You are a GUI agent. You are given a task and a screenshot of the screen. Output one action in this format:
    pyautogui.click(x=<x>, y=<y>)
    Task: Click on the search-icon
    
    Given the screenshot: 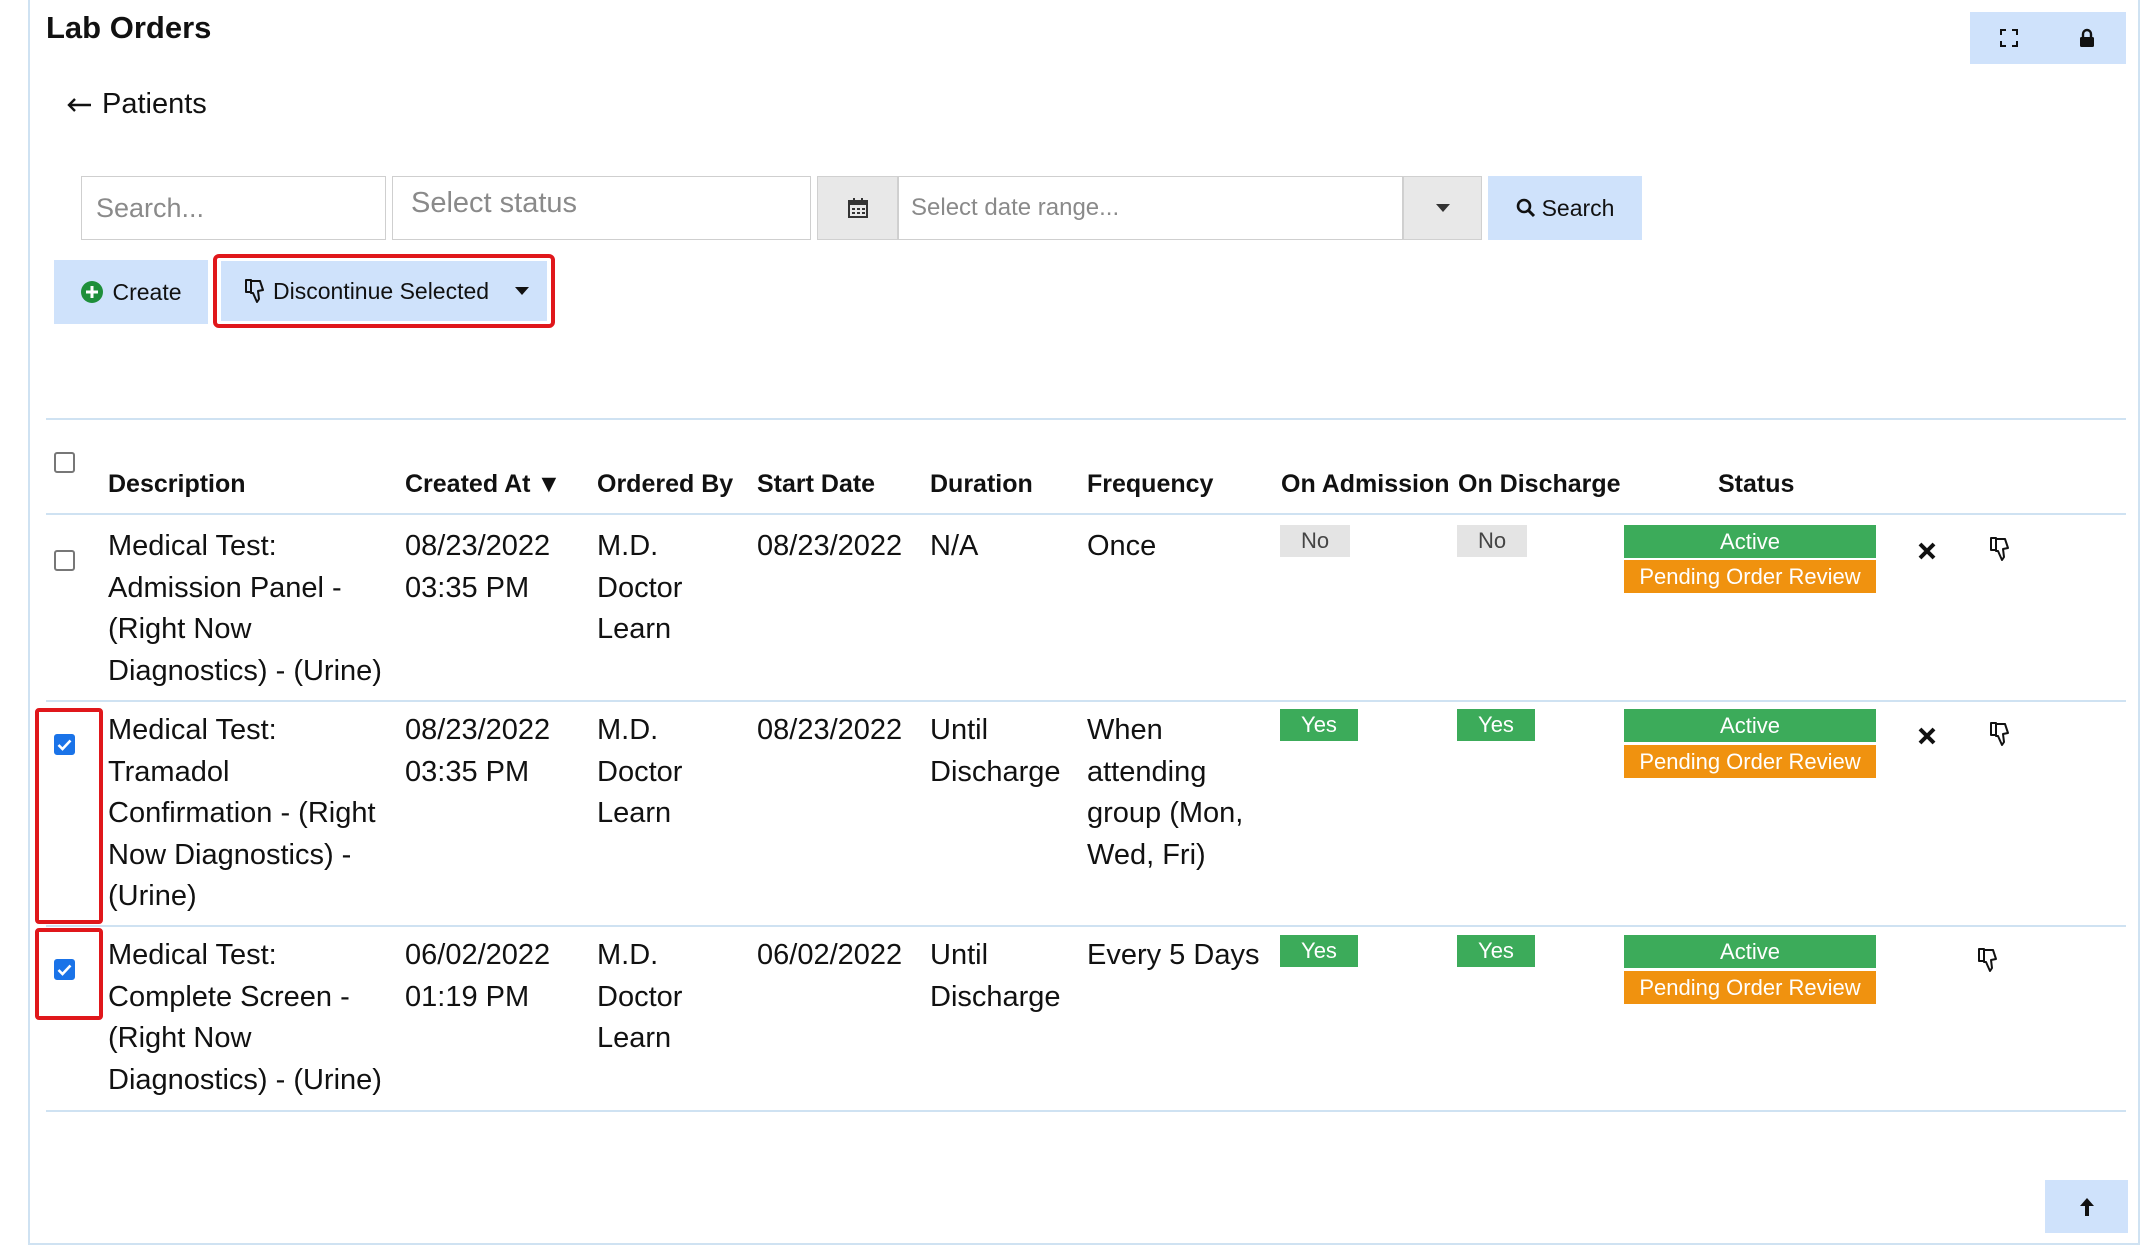 What is the action you would take?
    pyautogui.click(x=1525, y=208)
    